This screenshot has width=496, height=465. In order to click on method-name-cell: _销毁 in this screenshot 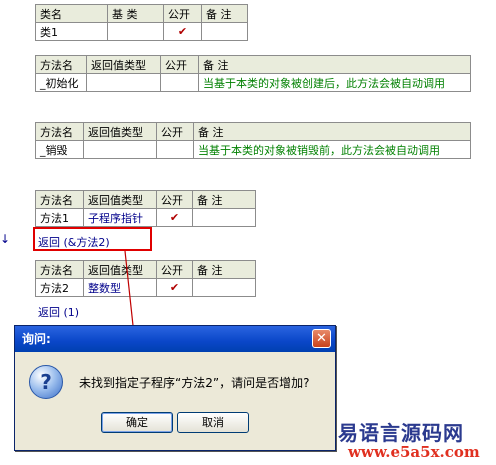, I will do `click(59, 149)`.